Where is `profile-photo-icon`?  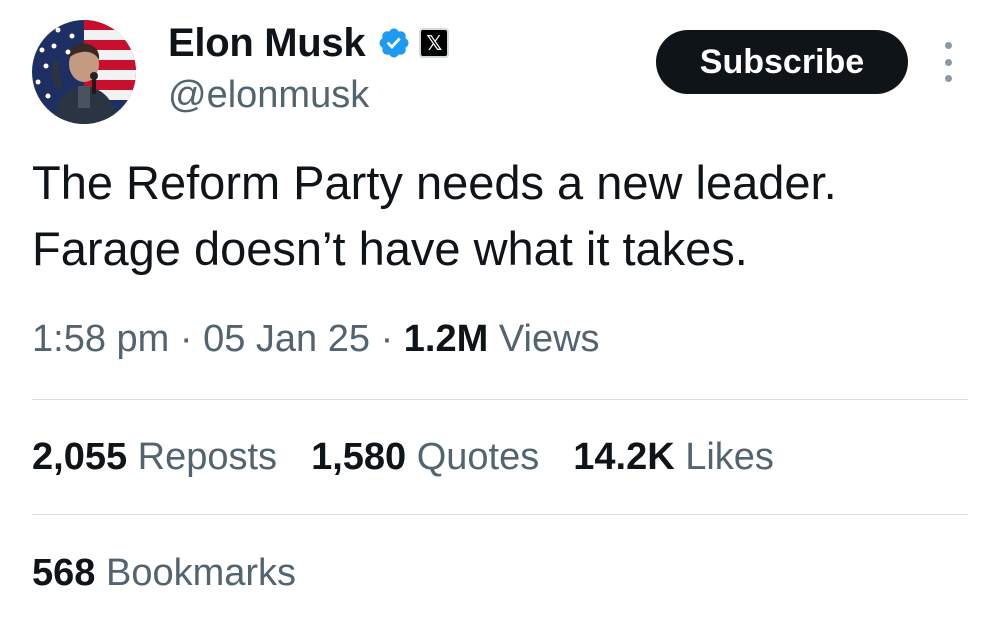 profile-photo-icon is located at coordinates (84, 72).